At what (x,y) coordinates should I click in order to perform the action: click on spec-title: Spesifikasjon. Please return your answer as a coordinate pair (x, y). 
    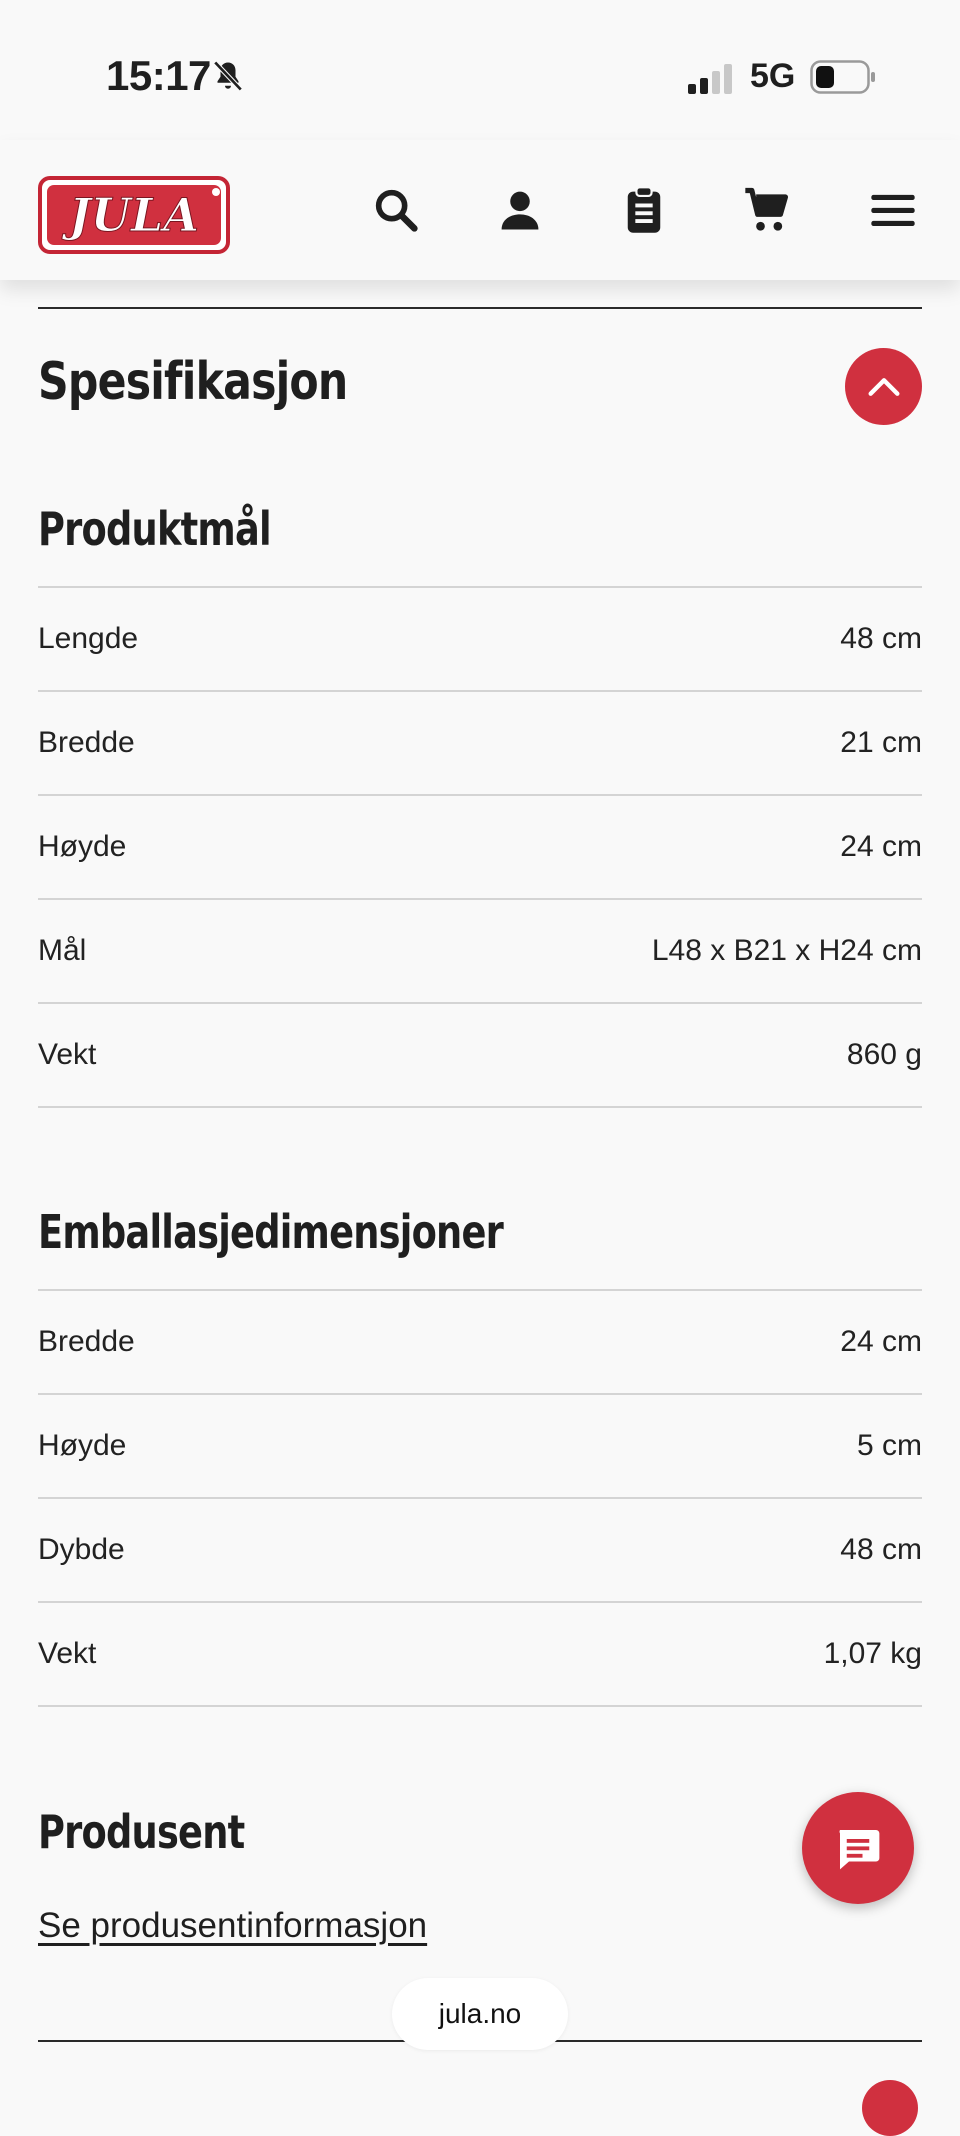
    Looking at the image, I should click on (193, 382).